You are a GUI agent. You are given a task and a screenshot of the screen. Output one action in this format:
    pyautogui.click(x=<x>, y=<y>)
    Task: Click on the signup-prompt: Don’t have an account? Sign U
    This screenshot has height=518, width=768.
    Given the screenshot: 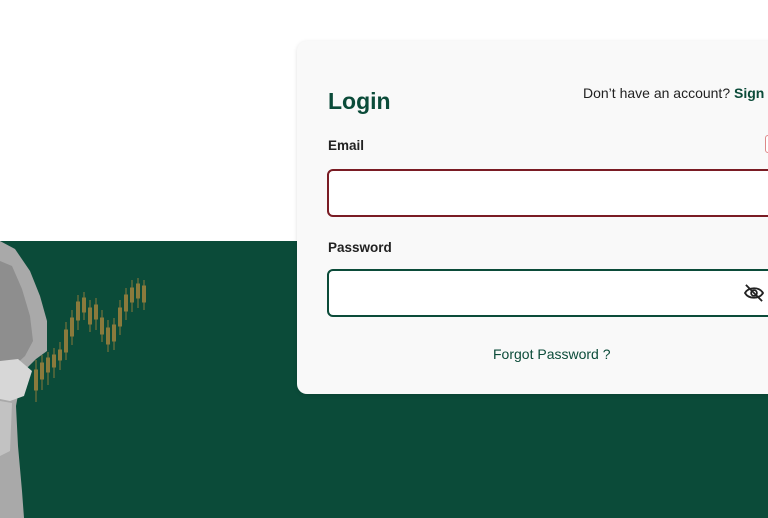 What is the action you would take?
    pyautogui.click(x=675, y=93)
    